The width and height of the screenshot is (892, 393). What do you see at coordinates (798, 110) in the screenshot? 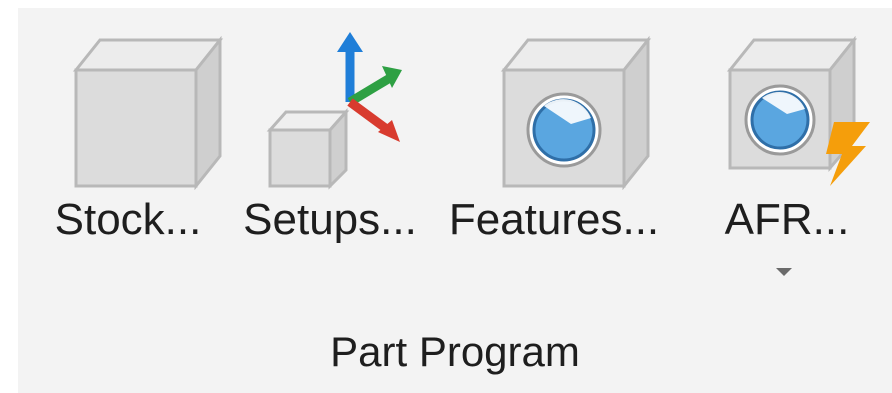
I see `afr-lightning-icon` at bounding box center [798, 110].